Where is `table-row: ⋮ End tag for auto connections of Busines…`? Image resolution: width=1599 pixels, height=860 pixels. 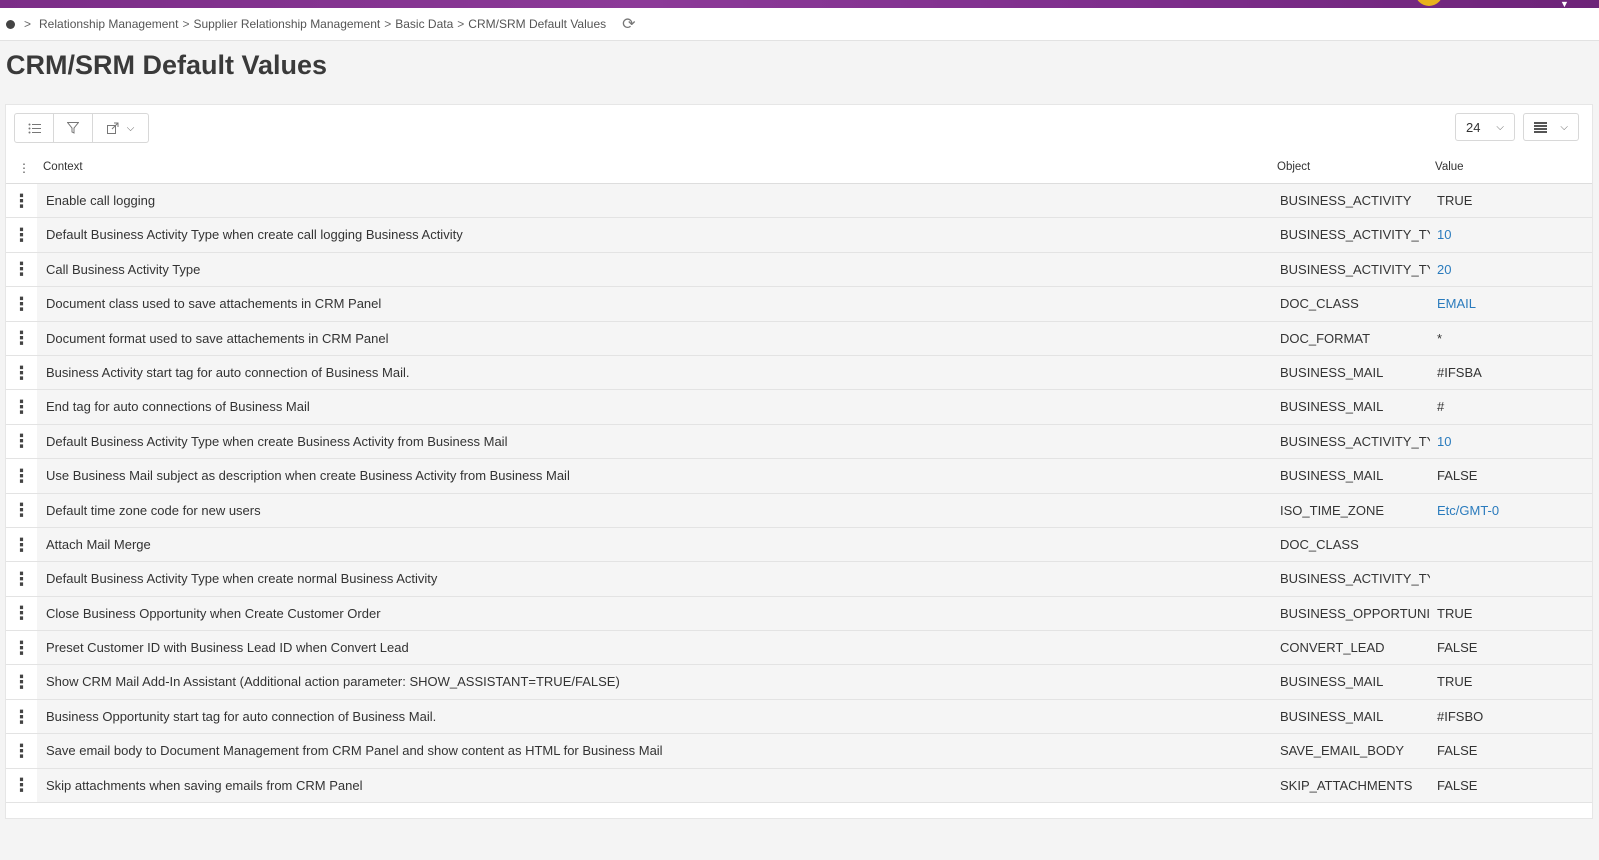
table-row: ⋮ End tag for auto connections of Busines… is located at coordinates (799, 407).